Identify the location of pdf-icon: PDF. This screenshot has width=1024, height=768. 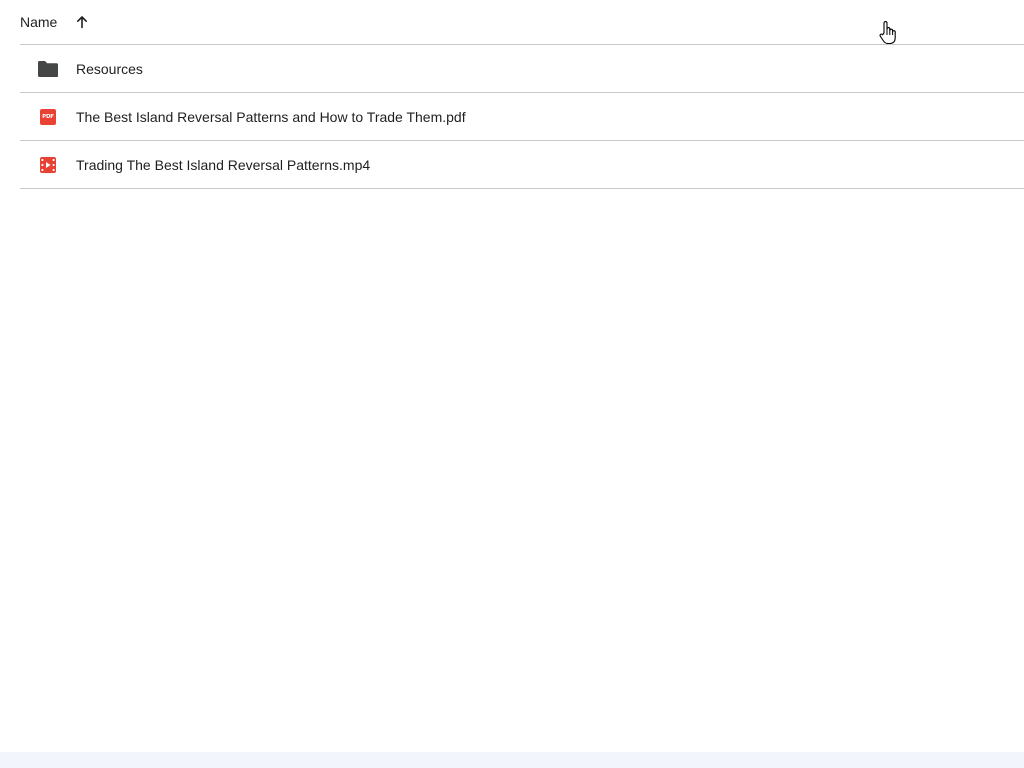
(48, 117).